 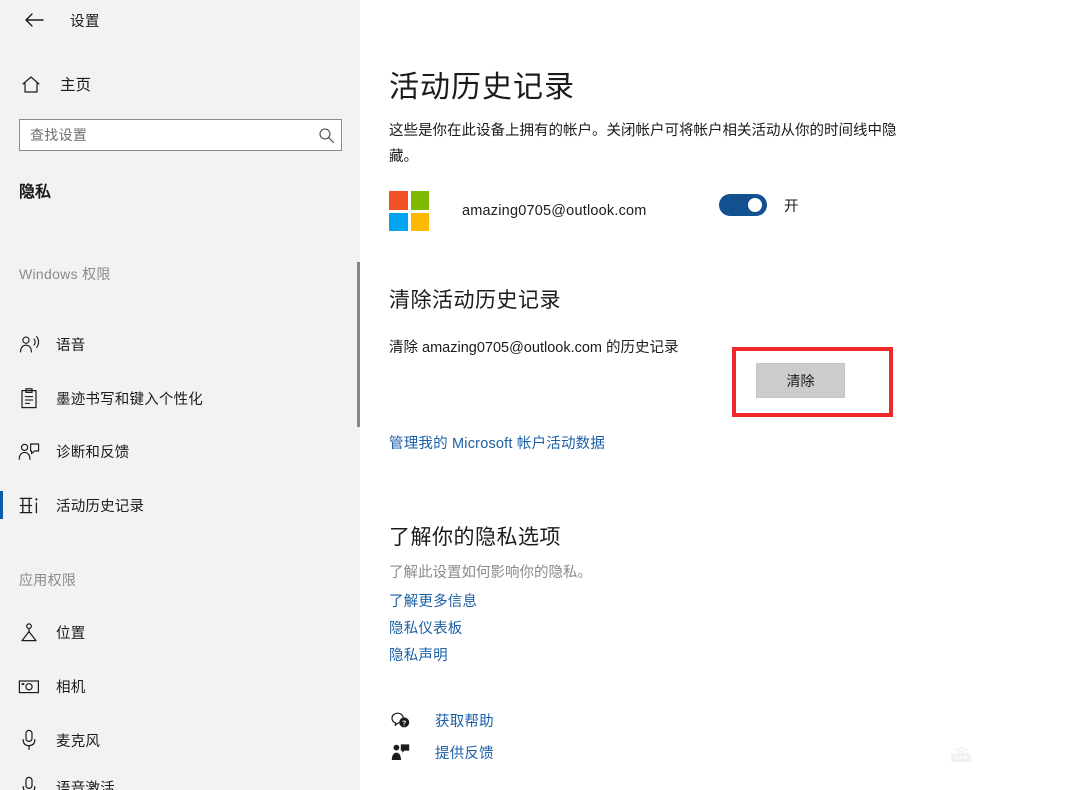 What do you see at coordinates (180, 135) in the screenshot?
I see `search-input: 查找设置` at bounding box center [180, 135].